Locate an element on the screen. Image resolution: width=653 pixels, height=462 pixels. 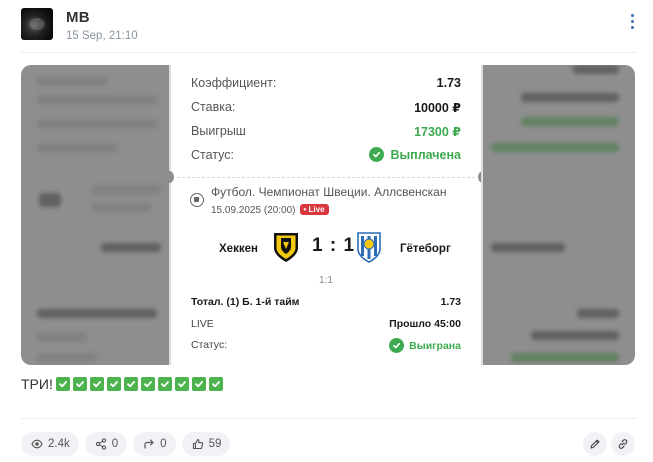
stake-row: Ставка: 10000 ₽ is located at coordinates (326, 108).